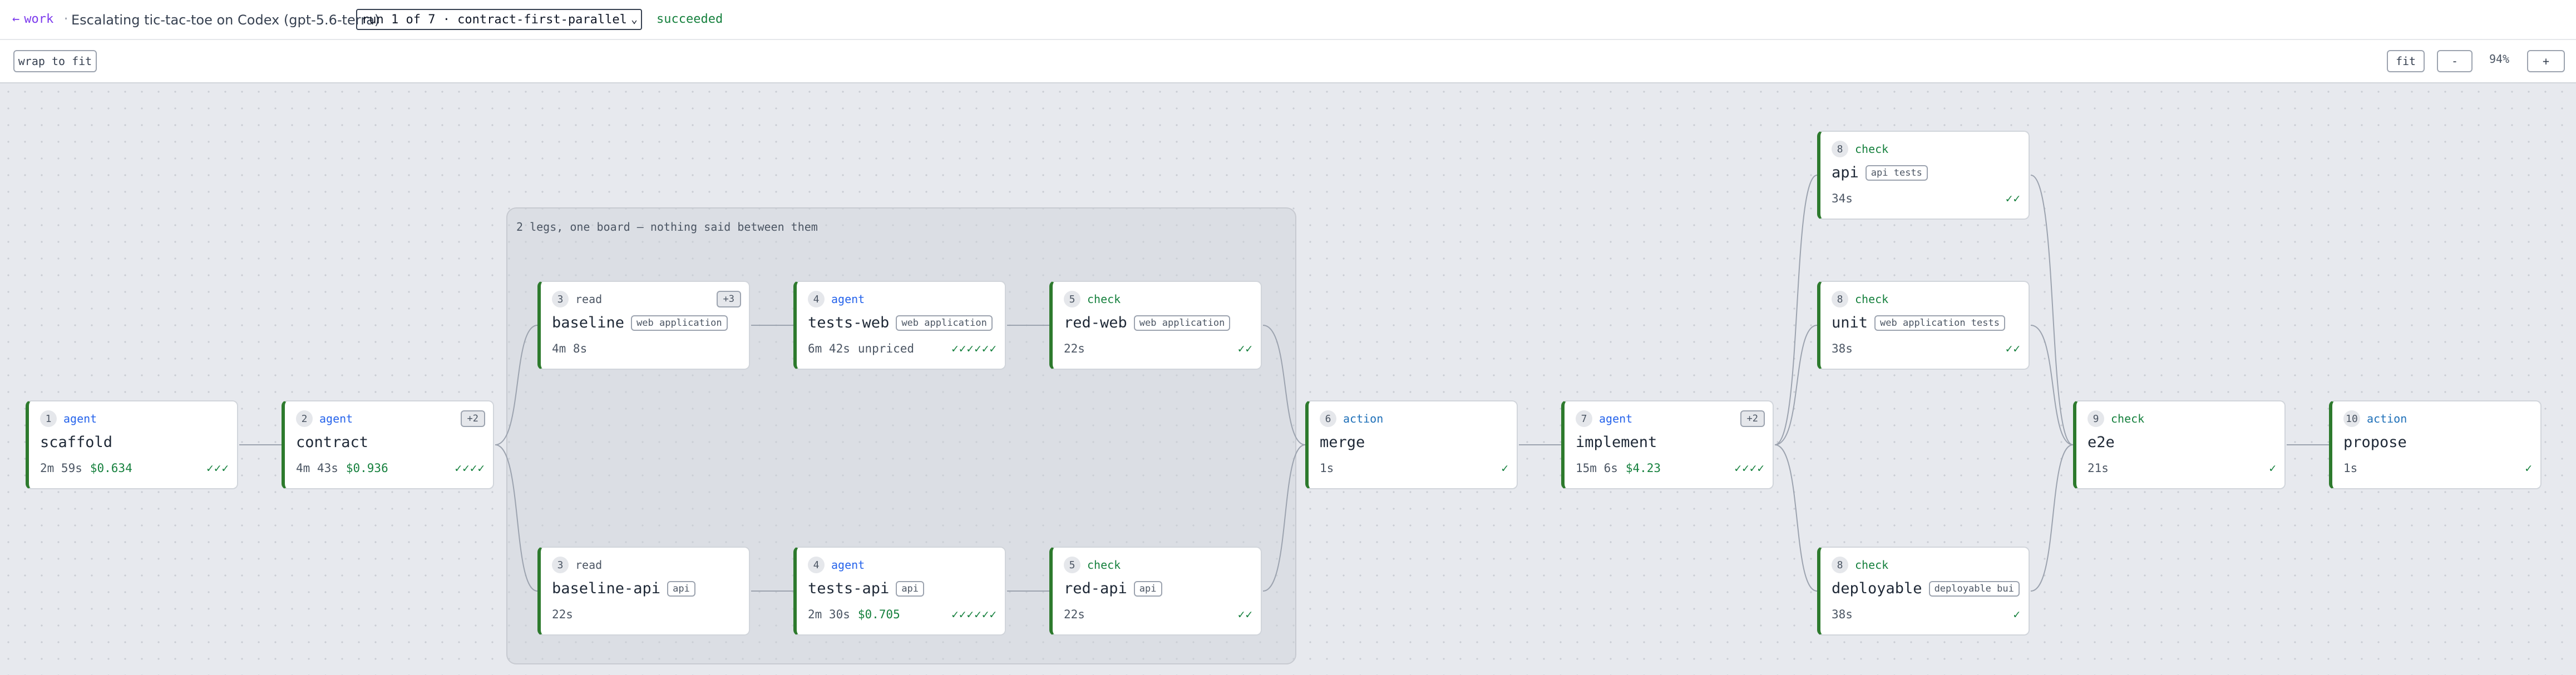  I want to click on zoom-level: 94%, so click(2499, 59).